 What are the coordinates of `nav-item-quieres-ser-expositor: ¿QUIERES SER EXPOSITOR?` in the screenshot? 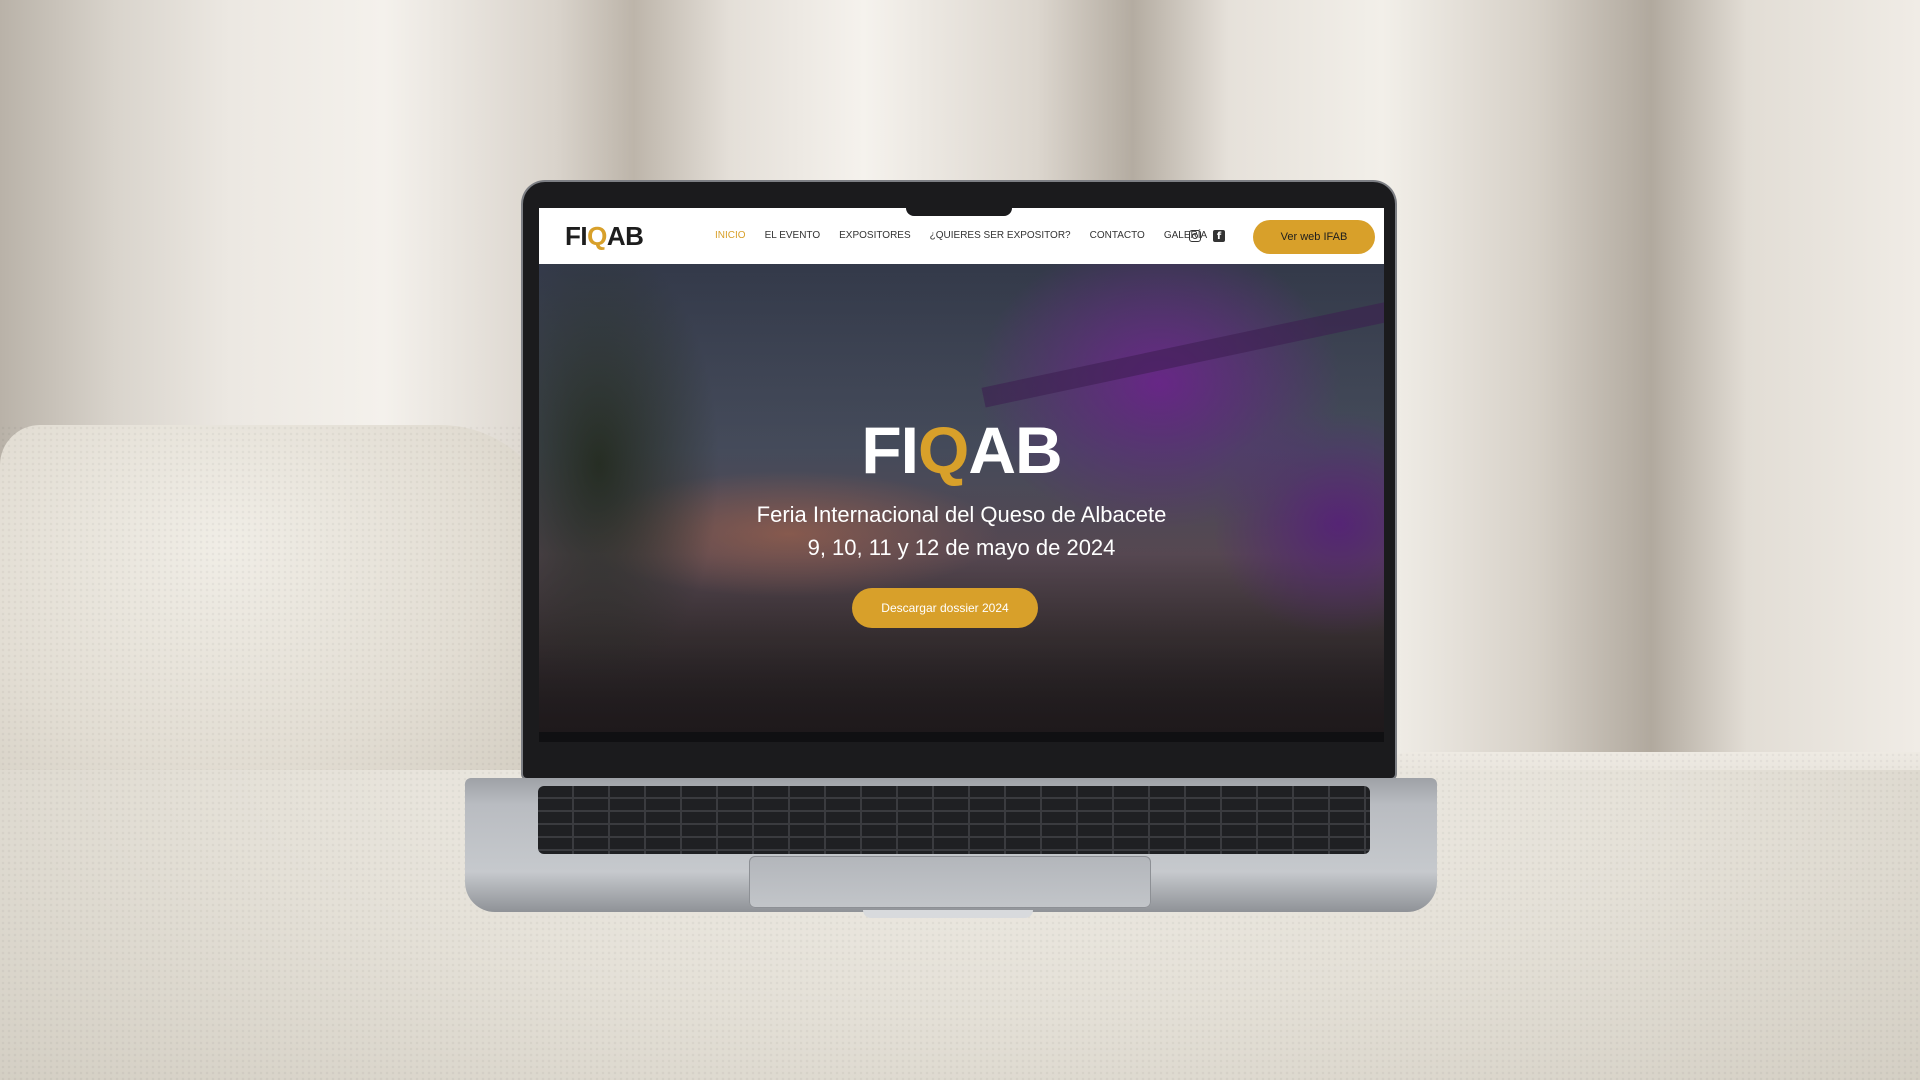 It's located at (1000, 235).